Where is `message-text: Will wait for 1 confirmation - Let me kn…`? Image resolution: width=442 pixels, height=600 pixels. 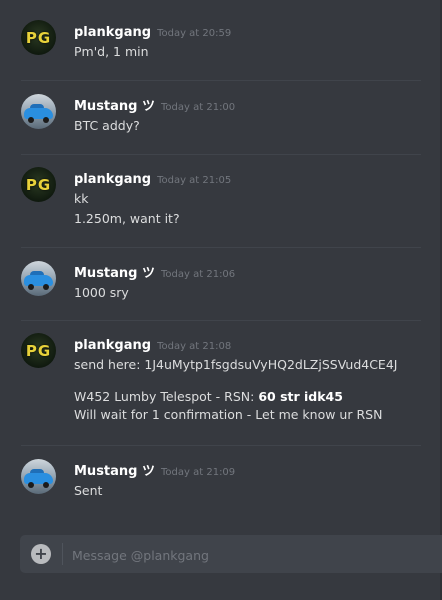 message-text: Will wait for 1 confirmation - Let me kn… is located at coordinates (228, 414).